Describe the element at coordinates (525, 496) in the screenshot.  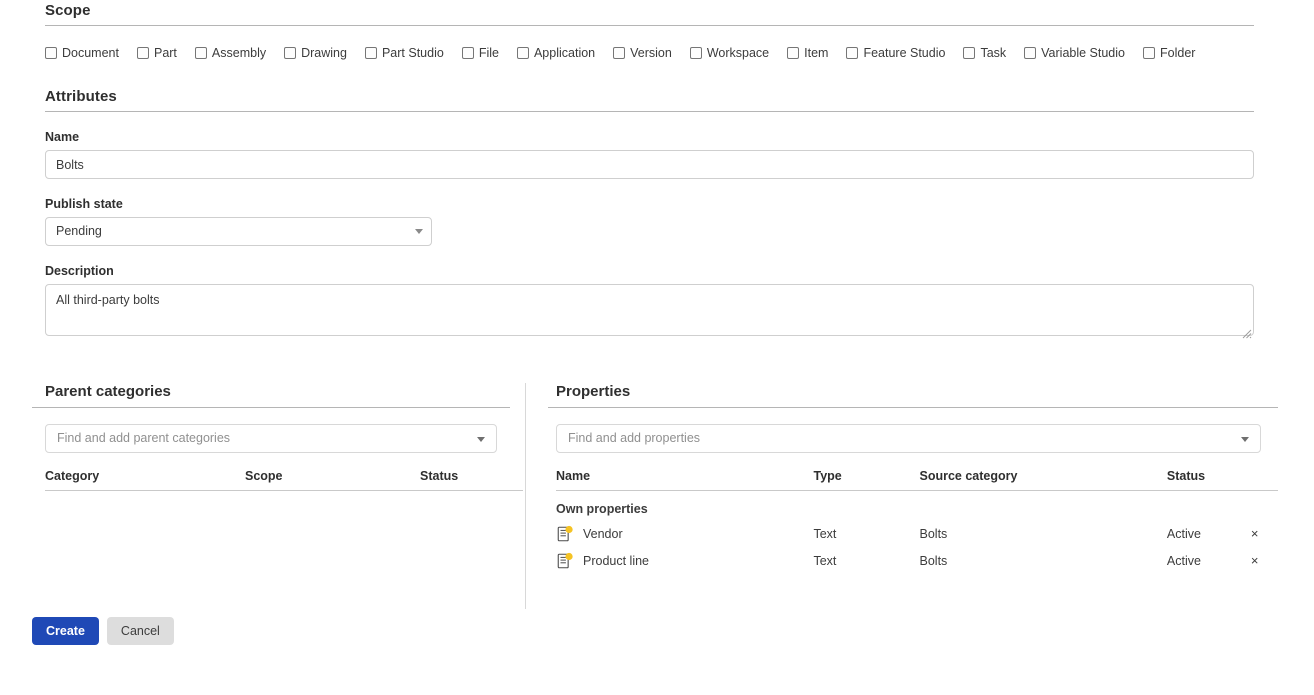
I see `panel-divider` at that location.